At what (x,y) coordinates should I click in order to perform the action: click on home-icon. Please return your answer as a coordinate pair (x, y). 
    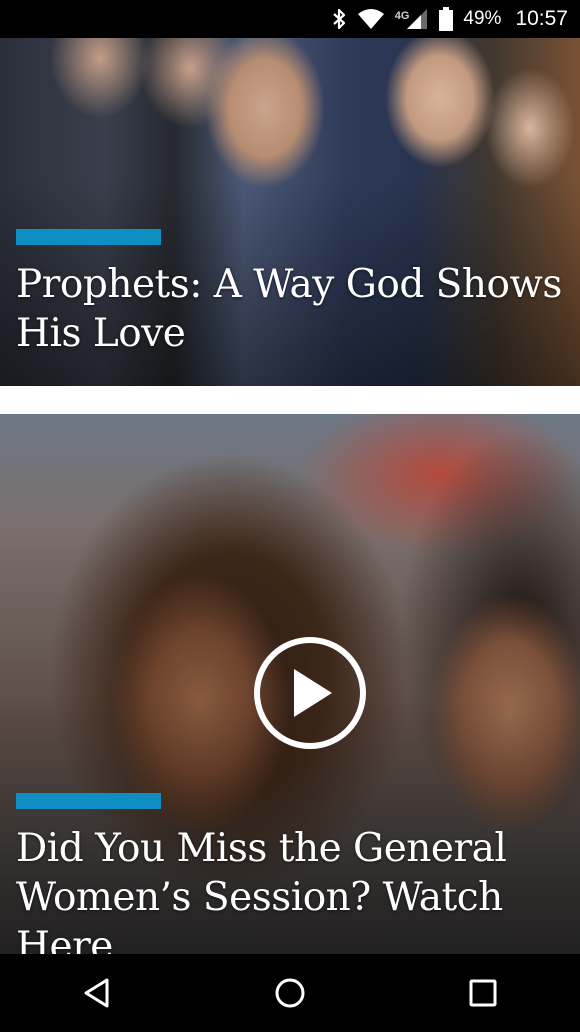
    Looking at the image, I should click on (290, 993).